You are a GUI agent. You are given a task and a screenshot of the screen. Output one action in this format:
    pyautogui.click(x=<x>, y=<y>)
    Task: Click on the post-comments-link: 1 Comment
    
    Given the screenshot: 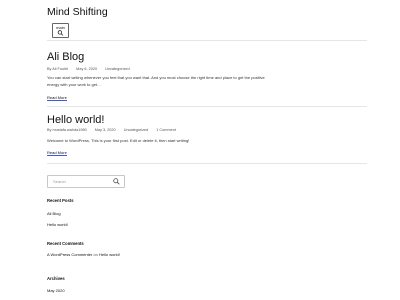 What is the action you would take?
    pyautogui.click(x=166, y=130)
    